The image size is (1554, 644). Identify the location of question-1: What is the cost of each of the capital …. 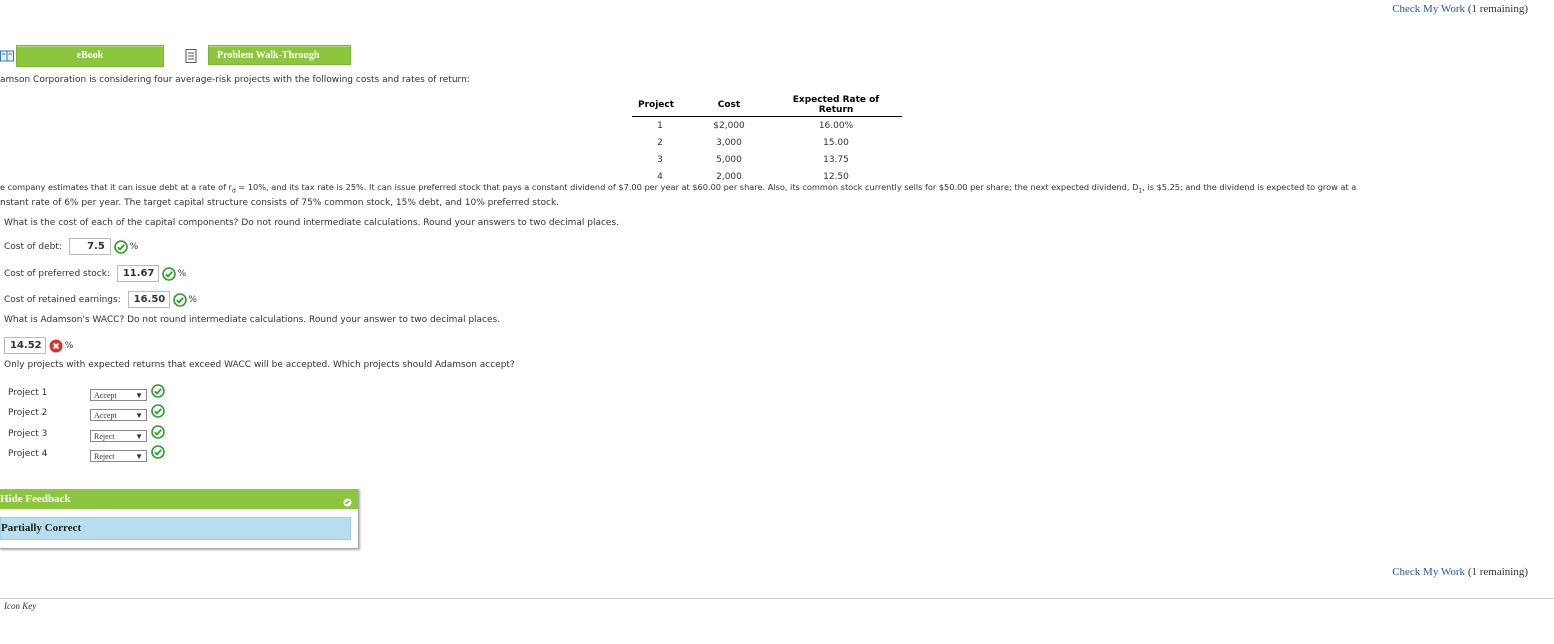
(312, 223).